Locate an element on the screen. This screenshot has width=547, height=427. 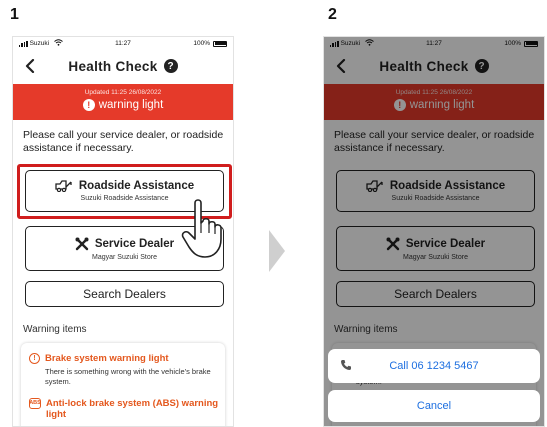
nav-bar: Health Check ? is located at coordinates (123, 66).